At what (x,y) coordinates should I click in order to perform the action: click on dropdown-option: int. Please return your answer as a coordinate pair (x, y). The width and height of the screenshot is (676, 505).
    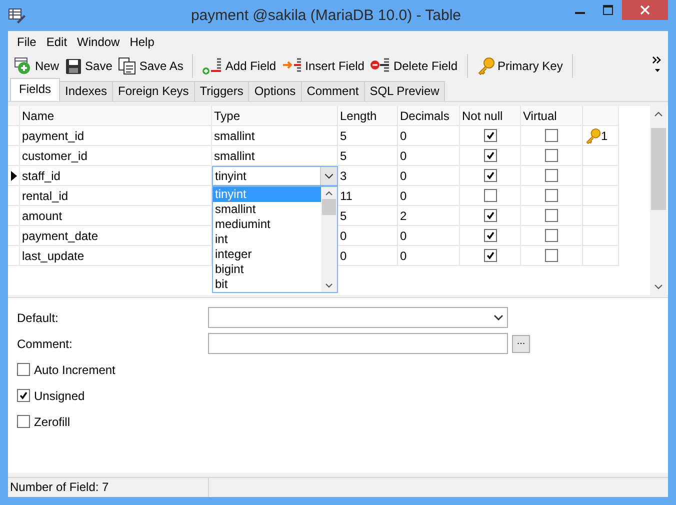
    Looking at the image, I should click on (267, 239).